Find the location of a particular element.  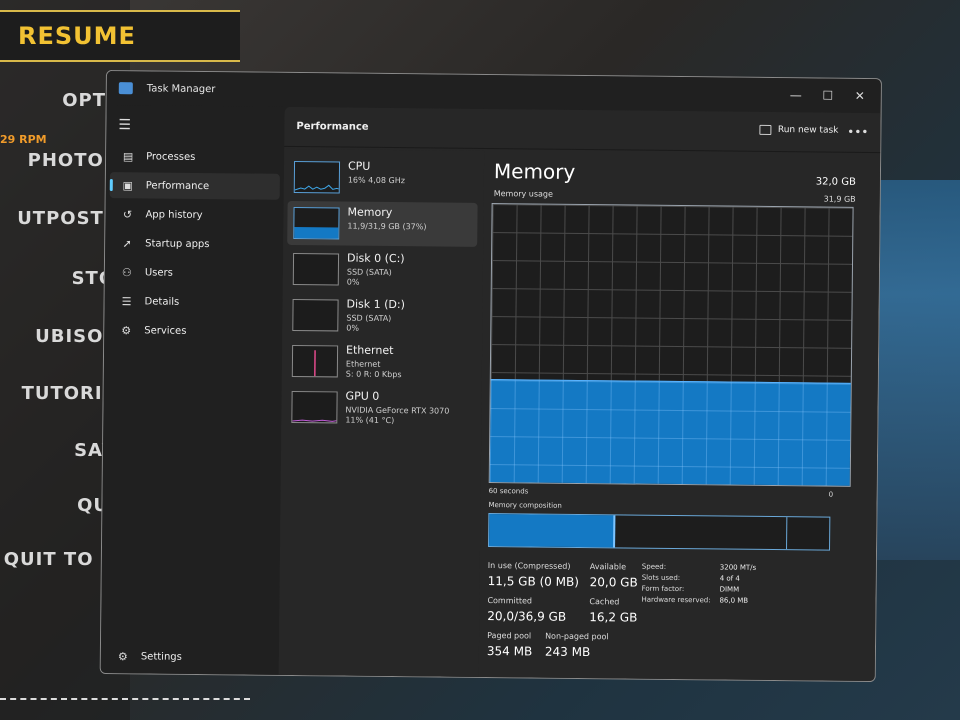

sidebar-item-settings: ⚙ Settings is located at coordinates (190, 657).